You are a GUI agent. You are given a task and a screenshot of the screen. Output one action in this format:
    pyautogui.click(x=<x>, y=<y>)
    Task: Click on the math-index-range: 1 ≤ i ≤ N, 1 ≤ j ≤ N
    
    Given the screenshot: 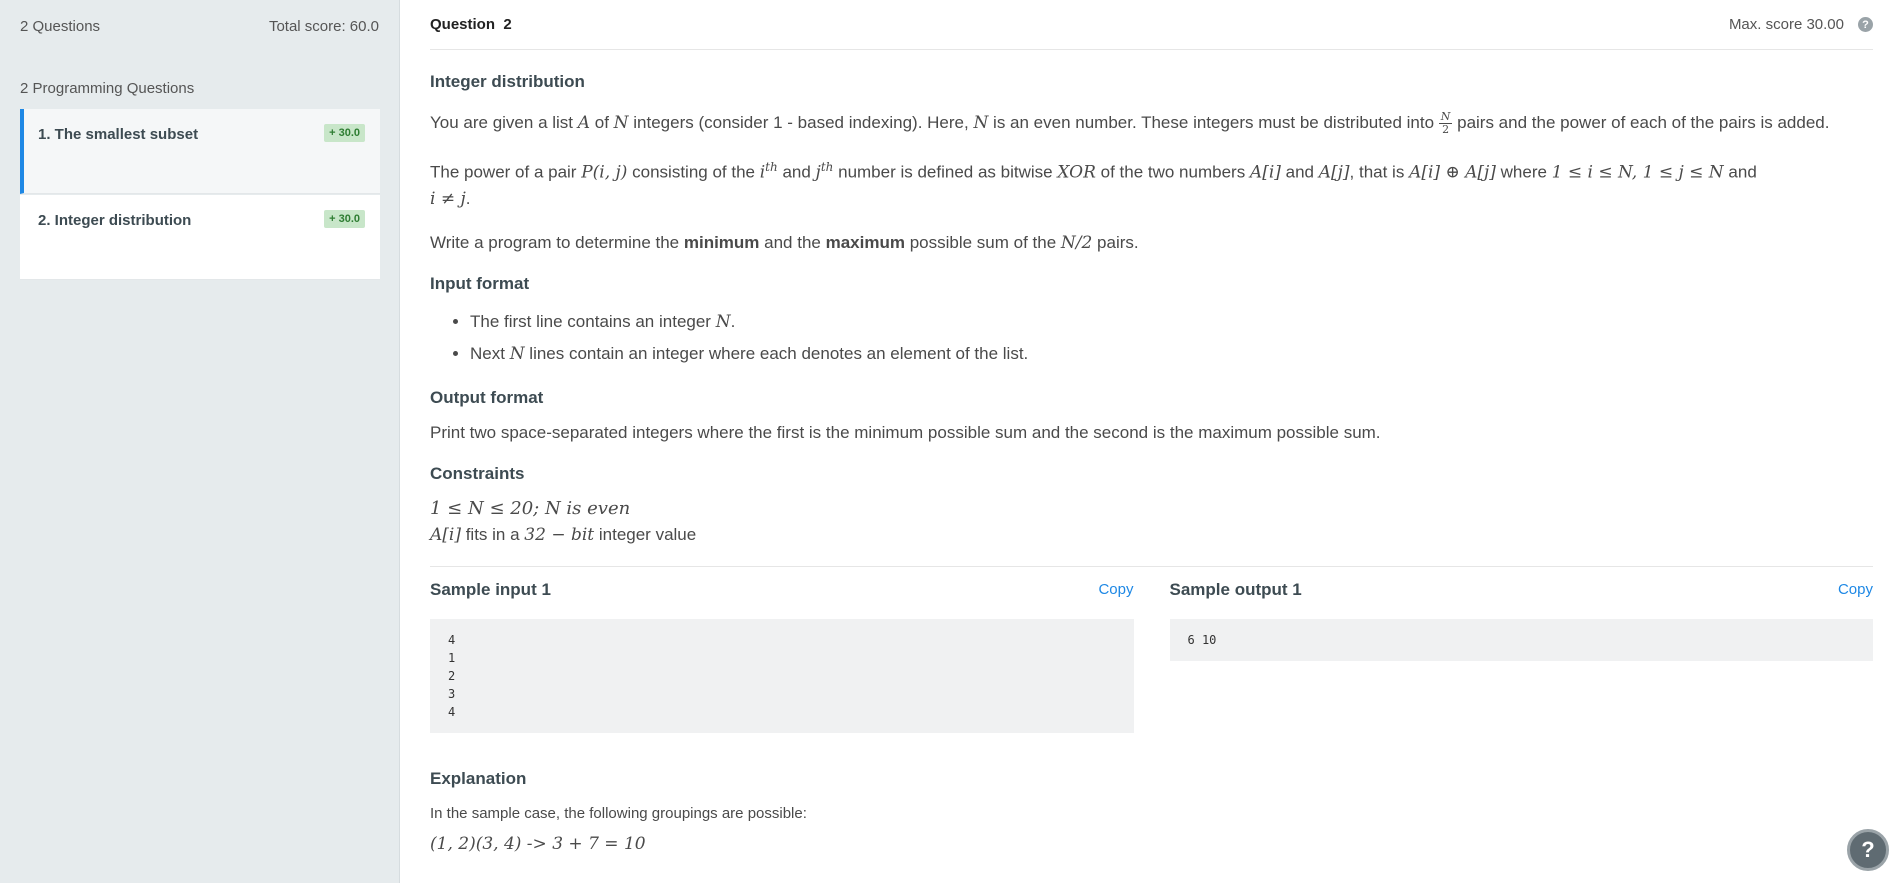 What is the action you would take?
    pyautogui.click(x=1637, y=172)
    